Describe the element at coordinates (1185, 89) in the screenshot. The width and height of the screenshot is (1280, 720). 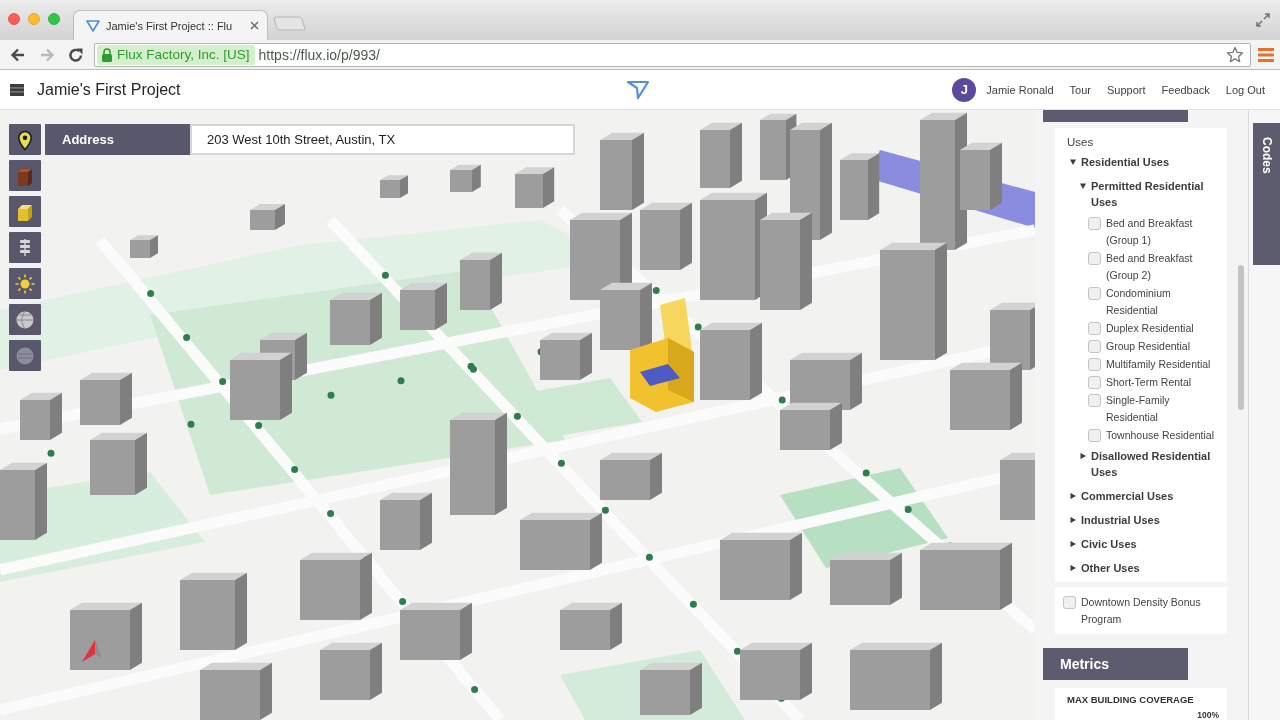
I see `nav-link: Feedback` at that location.